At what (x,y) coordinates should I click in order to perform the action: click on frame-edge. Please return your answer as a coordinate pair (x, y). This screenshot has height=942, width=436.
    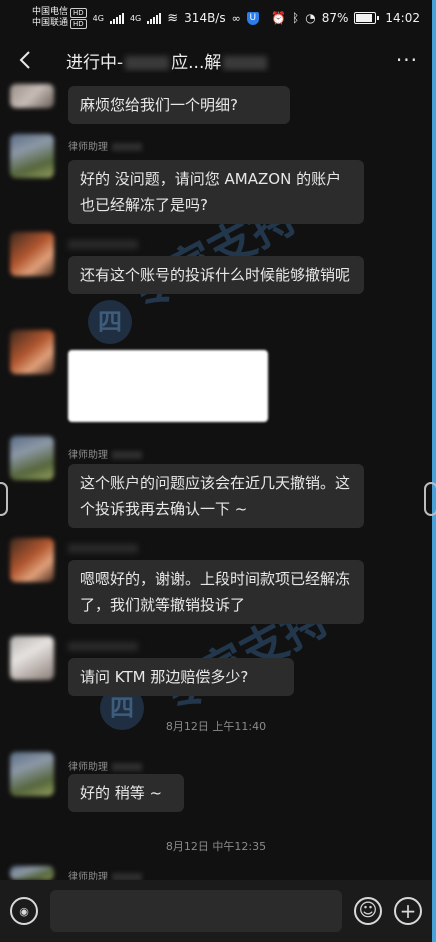
    Looking at the image, I should click on (434, 471).